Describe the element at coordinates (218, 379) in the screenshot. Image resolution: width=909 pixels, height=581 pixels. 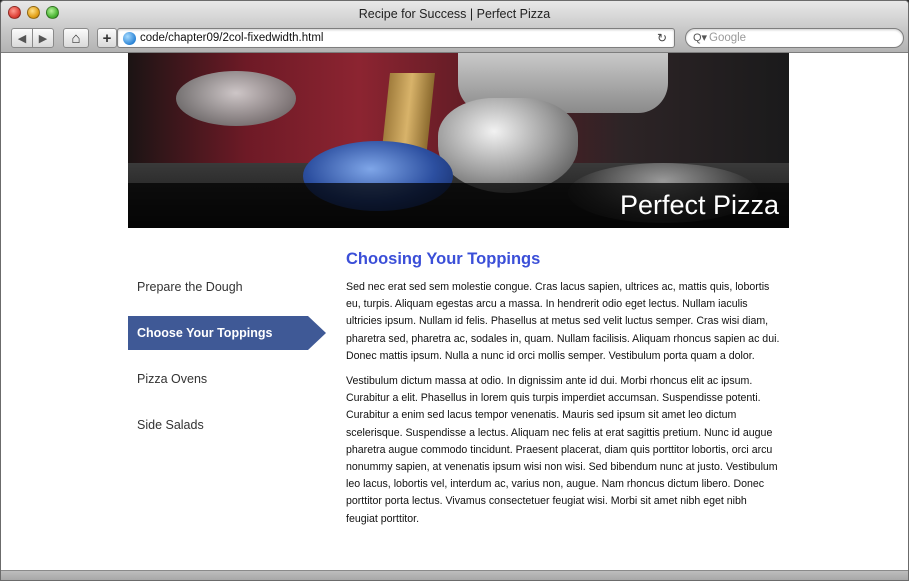
I see `sidebar-item-pizza-ovens: Pizza Ovens` at that location.